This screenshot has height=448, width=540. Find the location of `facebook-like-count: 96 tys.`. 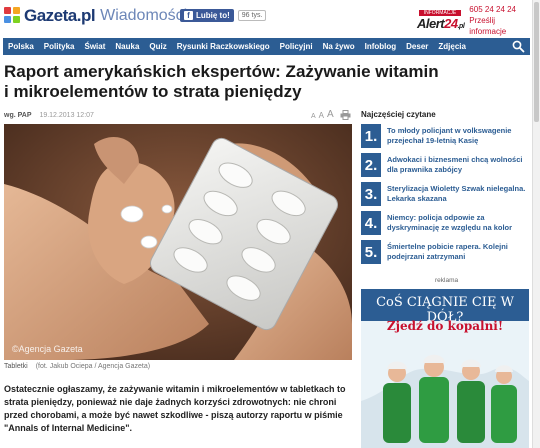

facebook-like-count: 96 tys. is located at coordinates (252, 15).